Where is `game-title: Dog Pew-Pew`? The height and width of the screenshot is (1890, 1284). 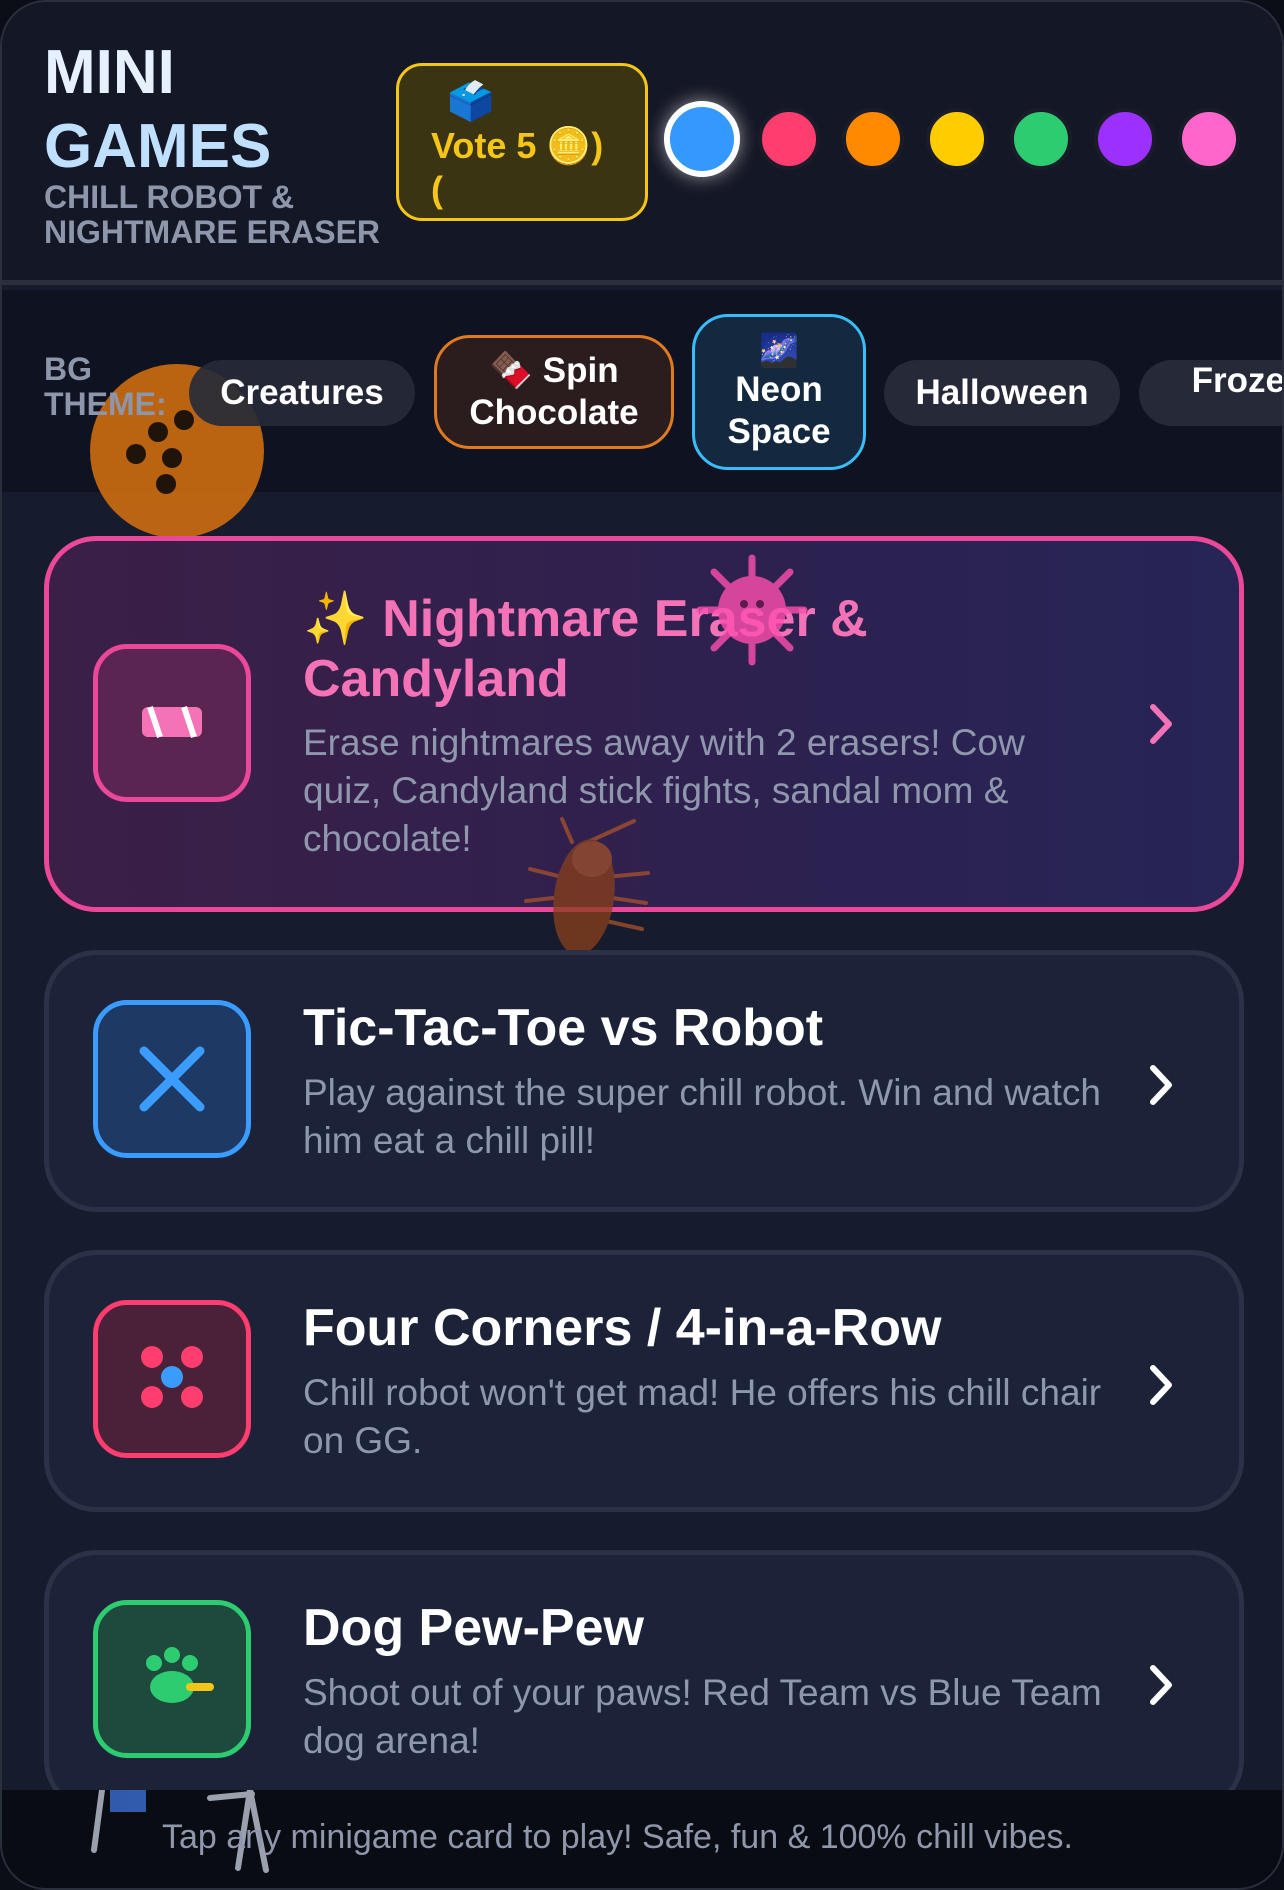 game-title: Dog Pew-Pew is located at coordinates (473, 1628).